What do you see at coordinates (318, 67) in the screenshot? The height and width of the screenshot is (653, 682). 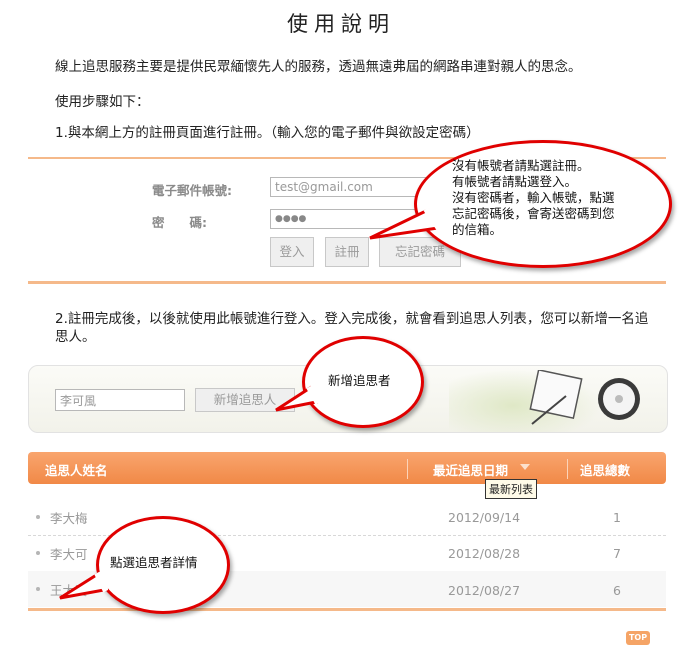 I see `intro-text: 線上追思服務主要是提供民眾緬懷先人的服務，透過無遠弗屆的網路串連對親人的思念。` at bounding box center [318, 67].